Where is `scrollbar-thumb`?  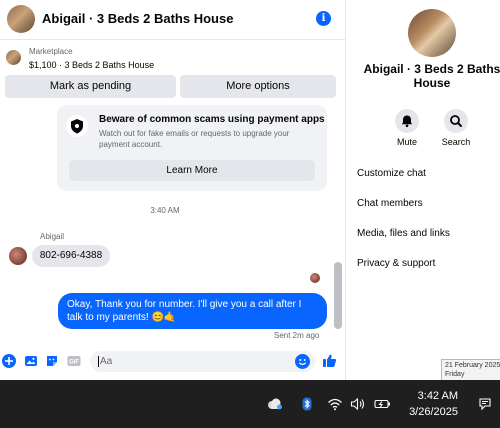 scrollbar-thumb is located at coordinates (338, 295).